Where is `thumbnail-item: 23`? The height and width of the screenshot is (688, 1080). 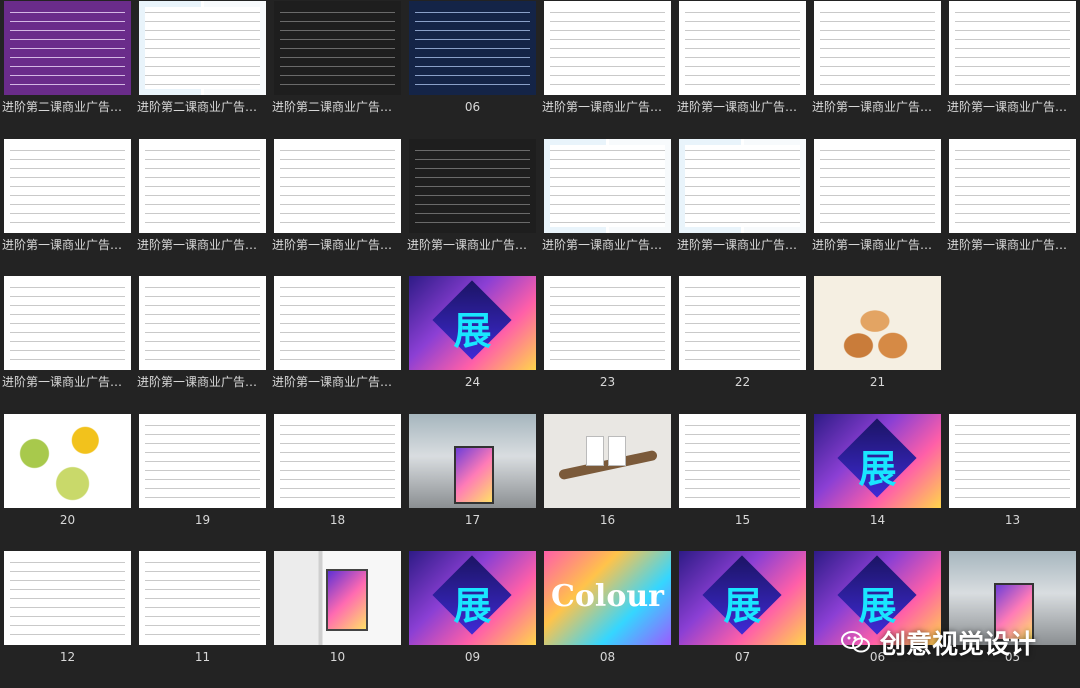 thumbnail-item: 23 is located at coordinates (607, 344).